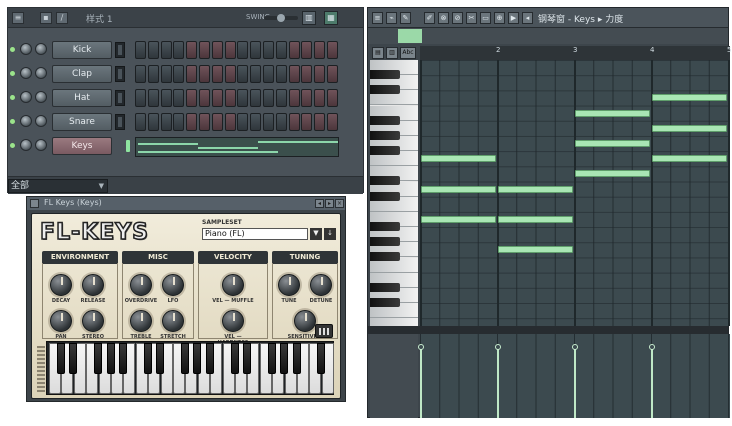 The image size is (732, 426). What do you see at coordinates (34, 203) in the screenshot?
I see `plugin-menu-icon` at bounding box center [34, 203].